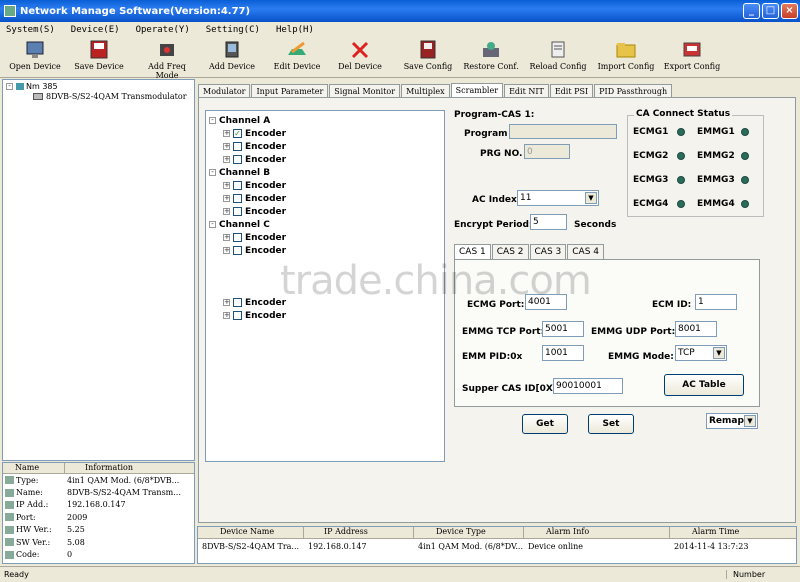 The image size is (800, 582). Describe the element at coordinates (548, 251) in the screenshot. I see `tab-cas-3: CAS 3` at that location.